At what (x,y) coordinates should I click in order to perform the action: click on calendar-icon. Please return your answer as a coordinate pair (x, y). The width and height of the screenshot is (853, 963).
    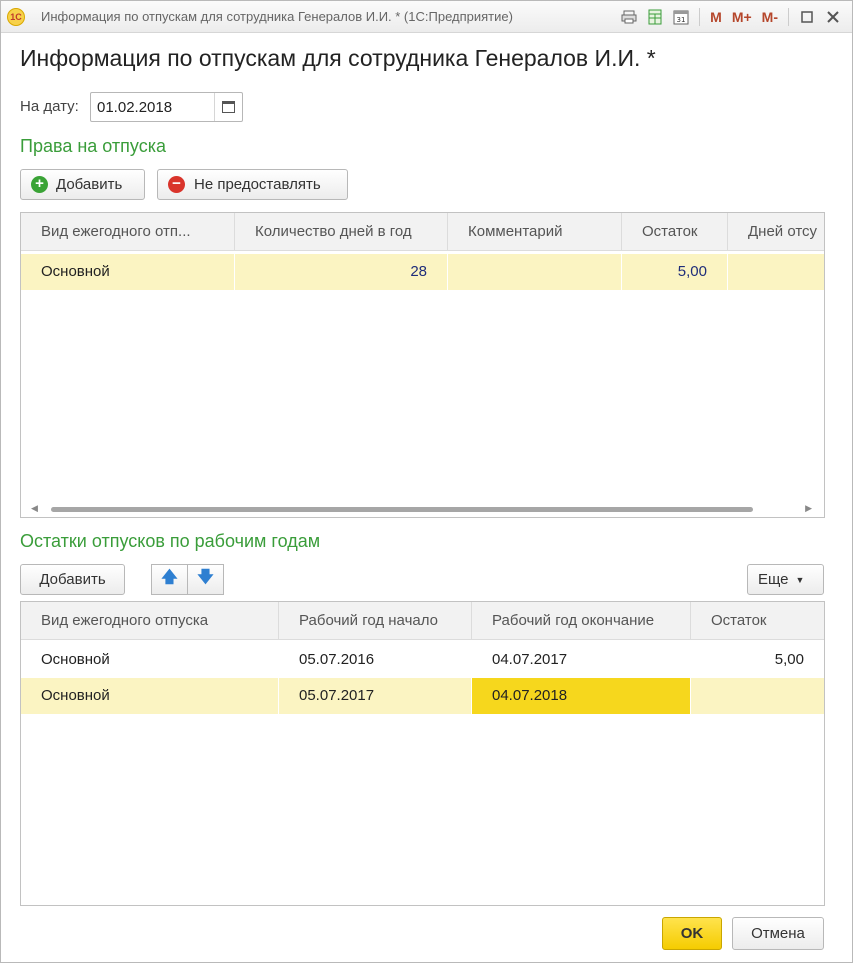
    Looking at the image, I should click on (228, 107).